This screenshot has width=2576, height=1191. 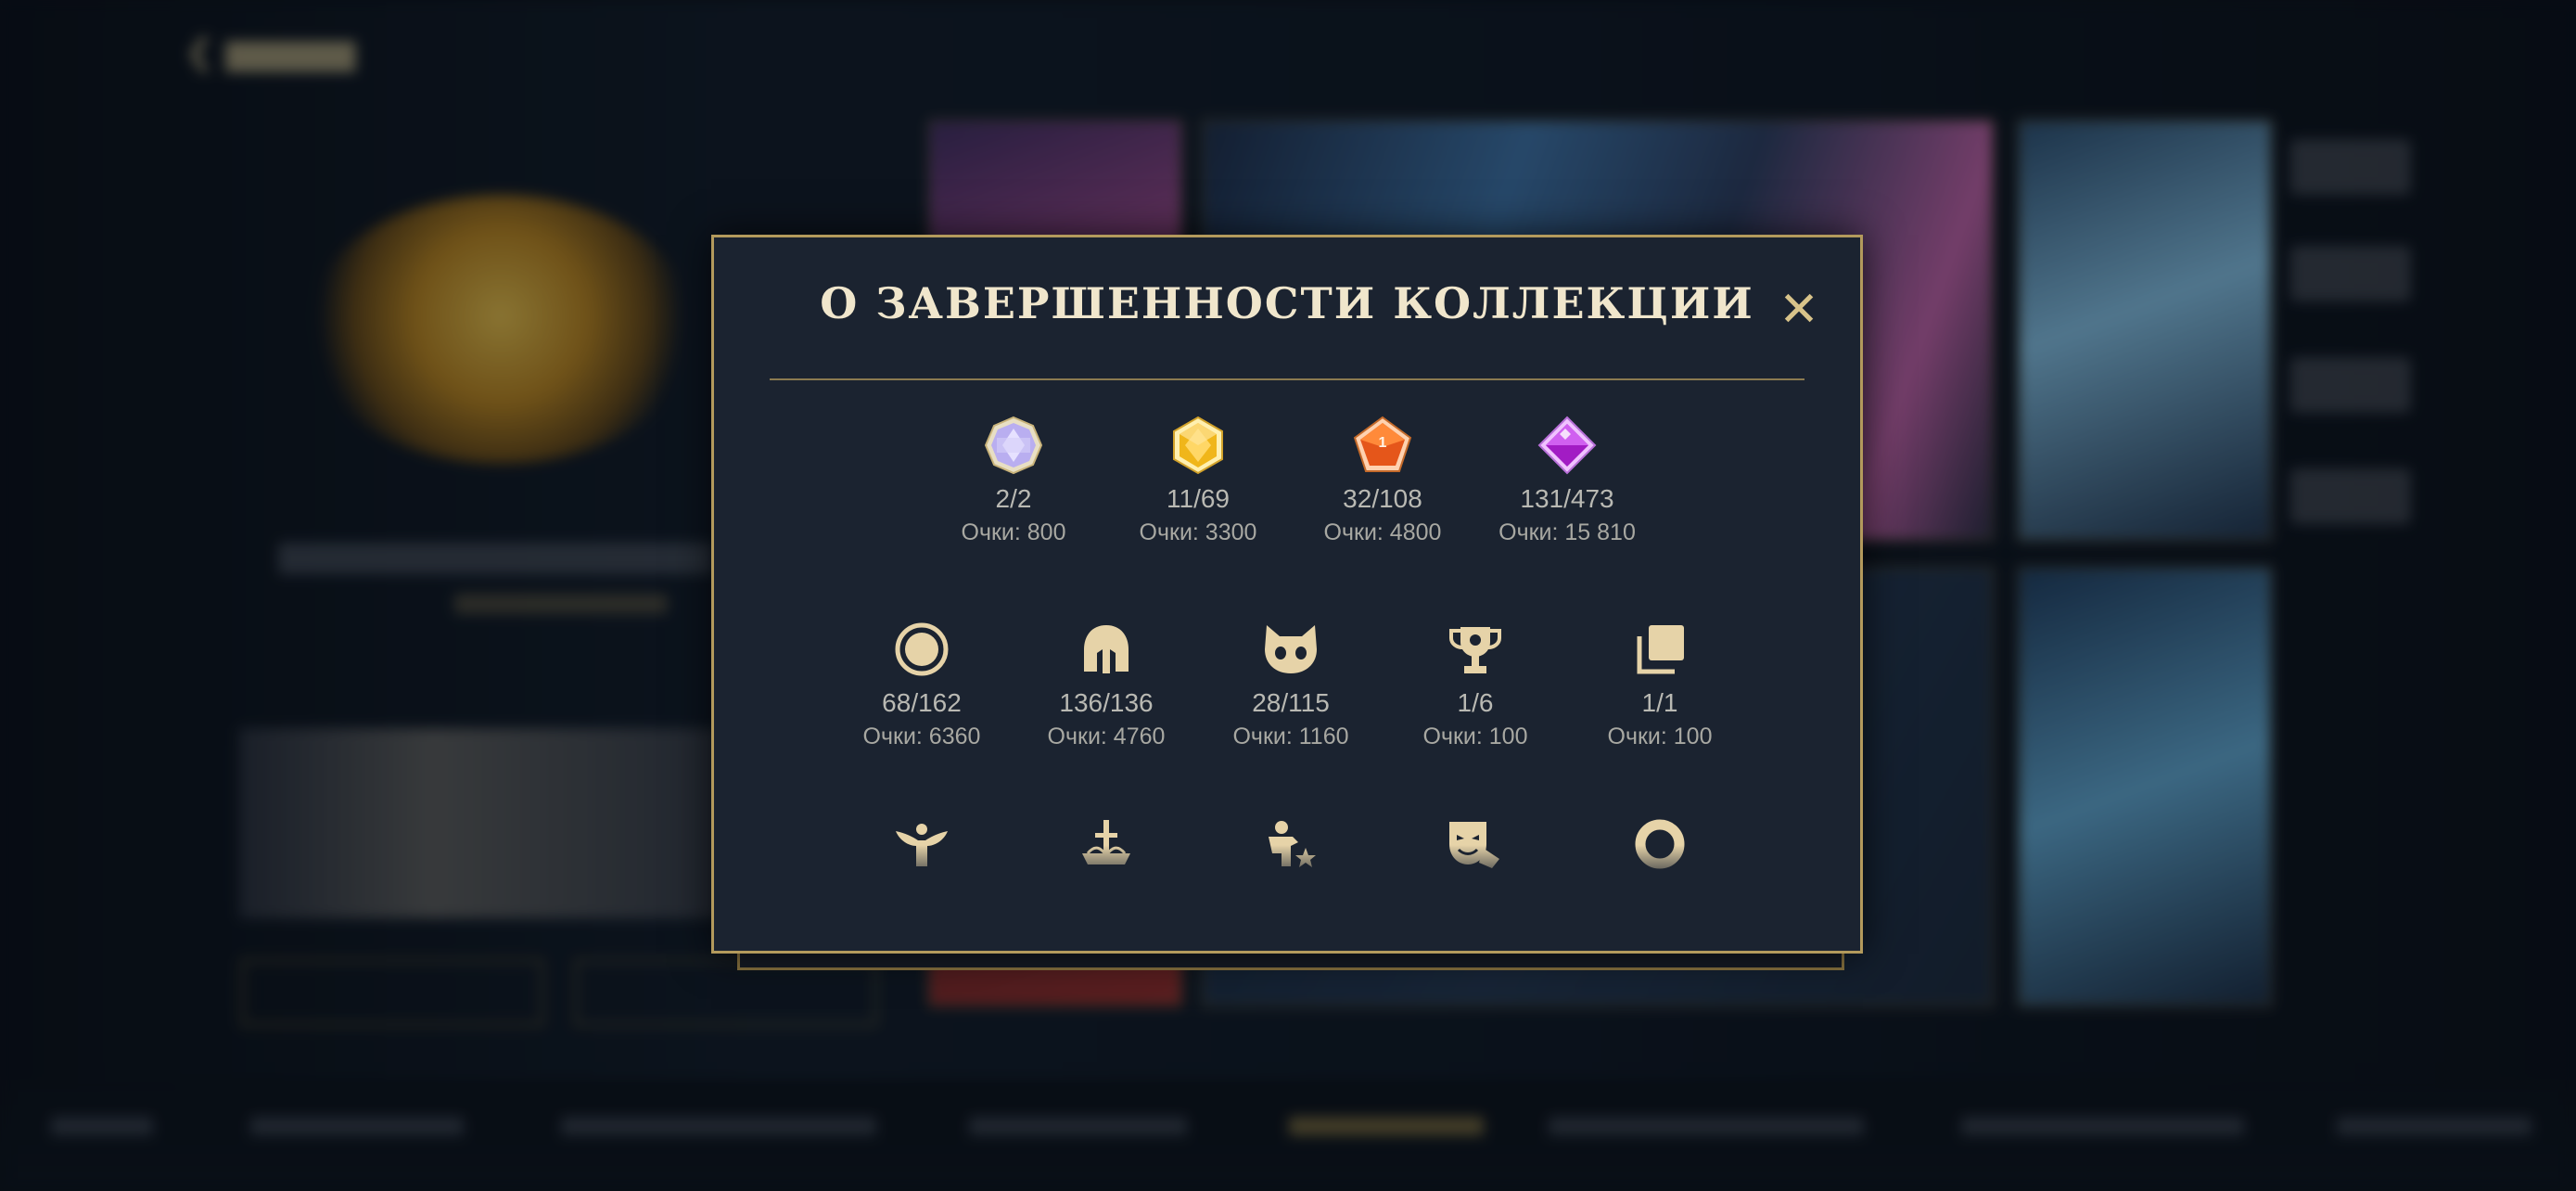 I want to click on category-points: Очки: 4760, so click(x=1106, y=736).